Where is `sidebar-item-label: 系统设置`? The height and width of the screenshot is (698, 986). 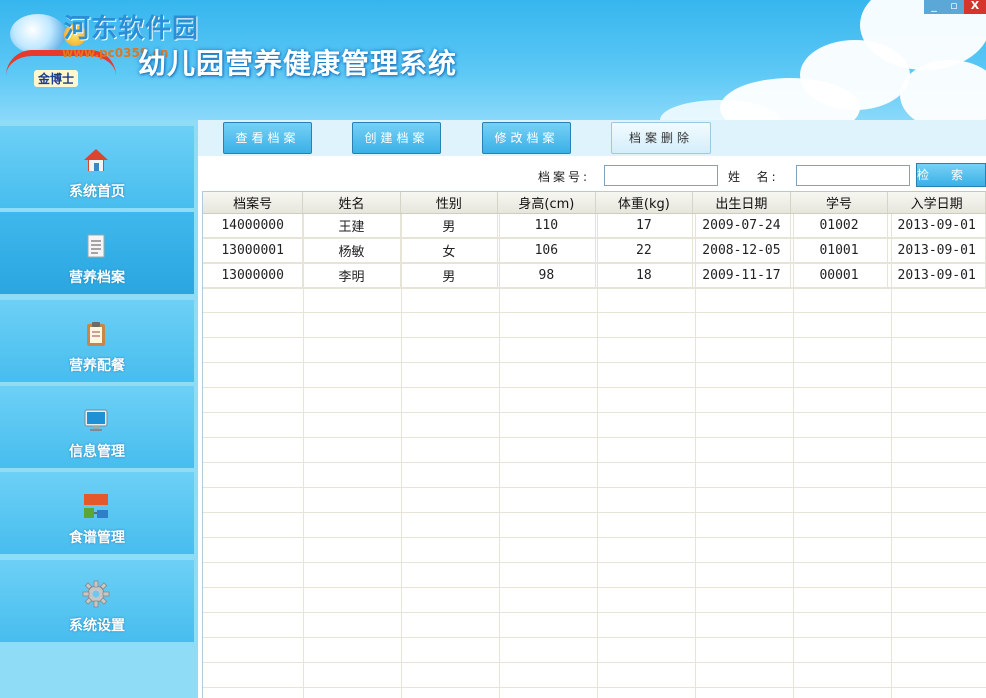 sidebar-item-label: 系统设置 is located at coordinates (97, 626).